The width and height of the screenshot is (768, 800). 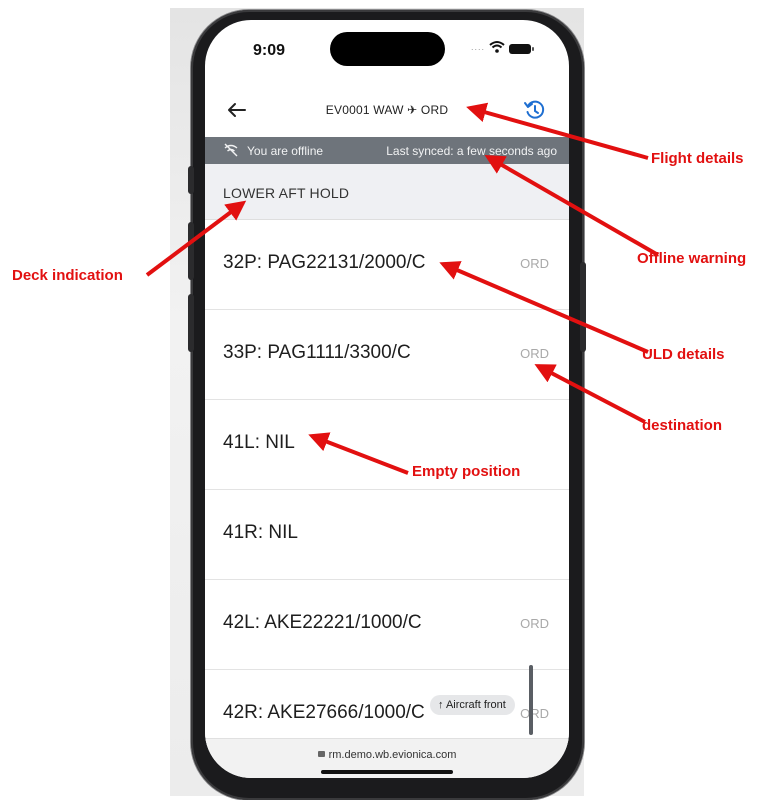 I want to click on callout-destination: destination, so click(x=682, y=425).